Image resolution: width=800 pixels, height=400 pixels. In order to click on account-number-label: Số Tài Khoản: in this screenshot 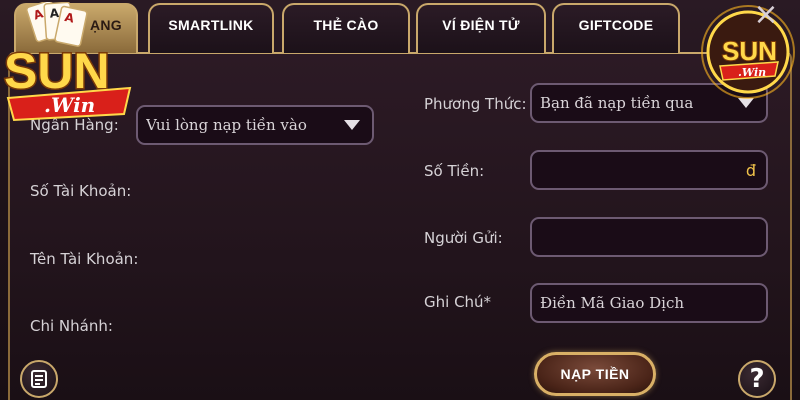, I will do `click(81, 191)`.